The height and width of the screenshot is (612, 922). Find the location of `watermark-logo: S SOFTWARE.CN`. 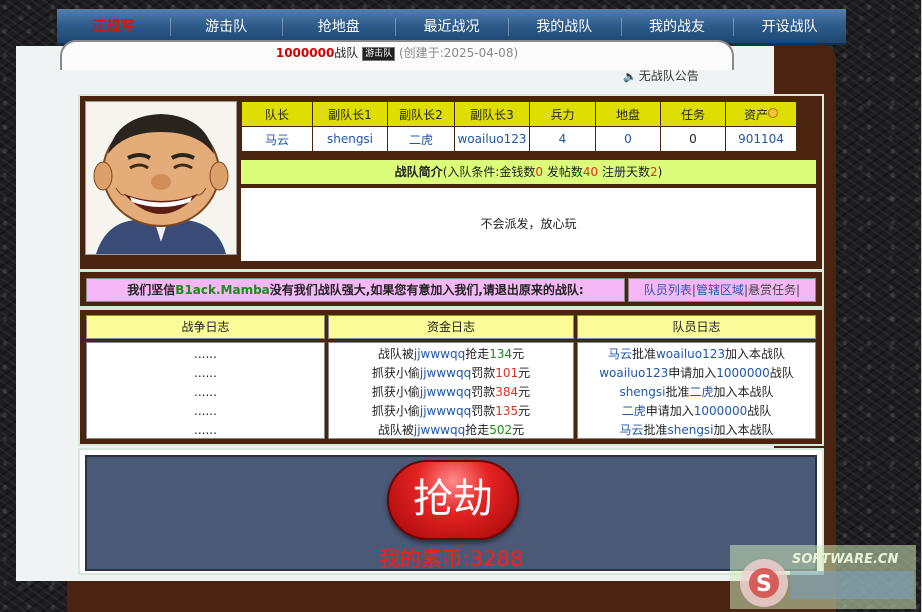

watermark-logo: S SOFTWARE.CN is located at coordinates (823, 577).